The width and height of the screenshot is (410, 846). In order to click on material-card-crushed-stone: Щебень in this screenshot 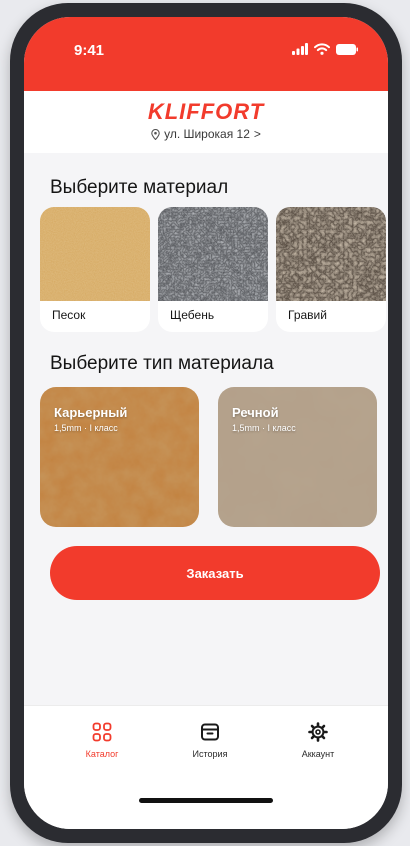, I will do `click(213, 269)`.